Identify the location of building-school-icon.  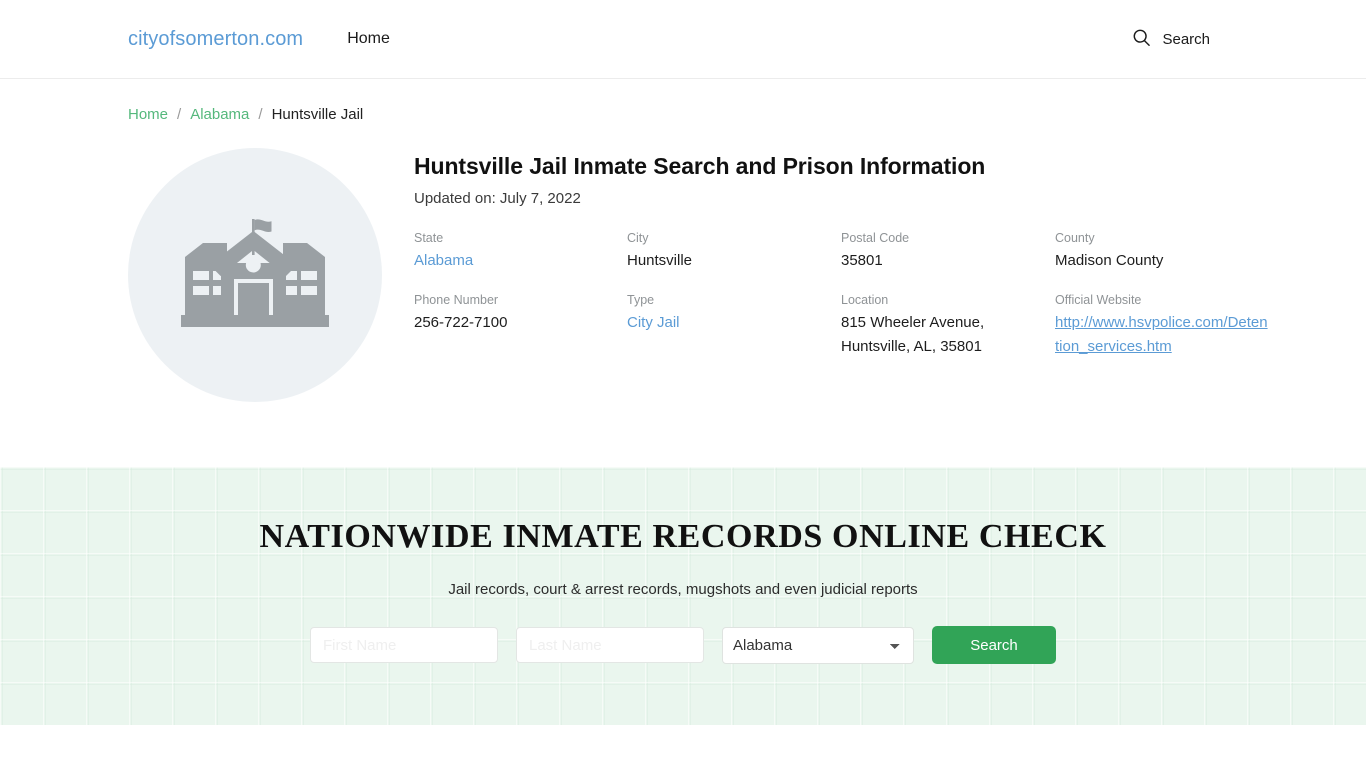
(255, 275).